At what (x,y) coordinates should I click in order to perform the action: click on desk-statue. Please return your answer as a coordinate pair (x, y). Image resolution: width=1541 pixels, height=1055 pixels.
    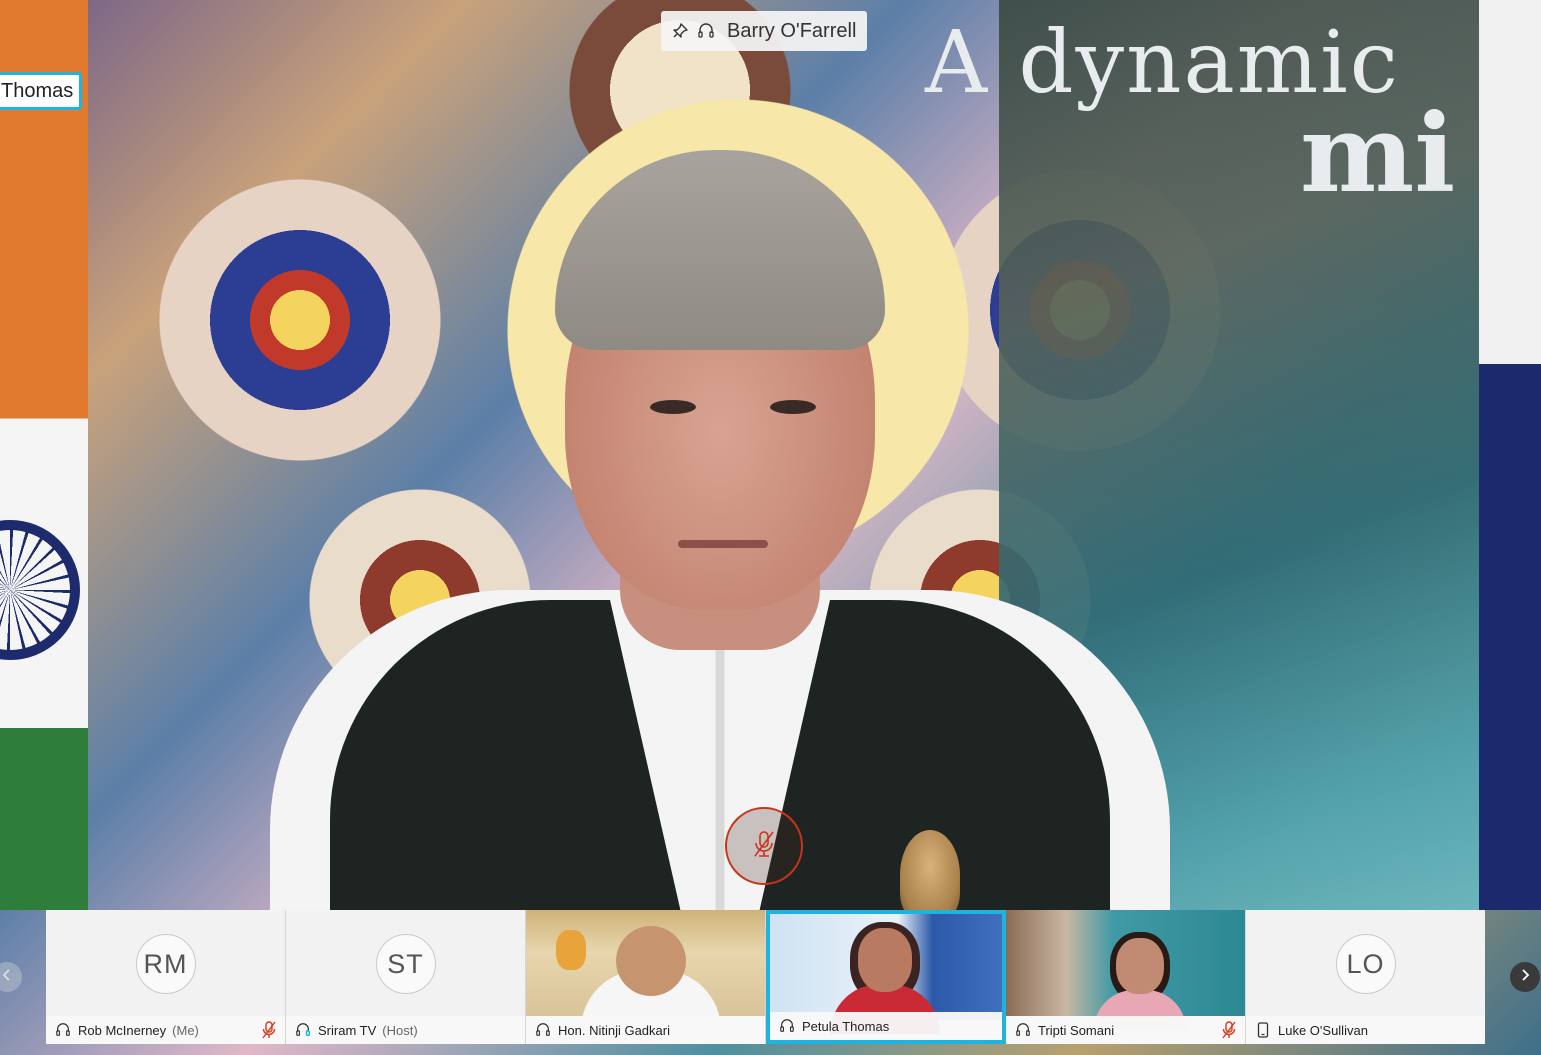
    Looking at the image, I should click on (930, 875).